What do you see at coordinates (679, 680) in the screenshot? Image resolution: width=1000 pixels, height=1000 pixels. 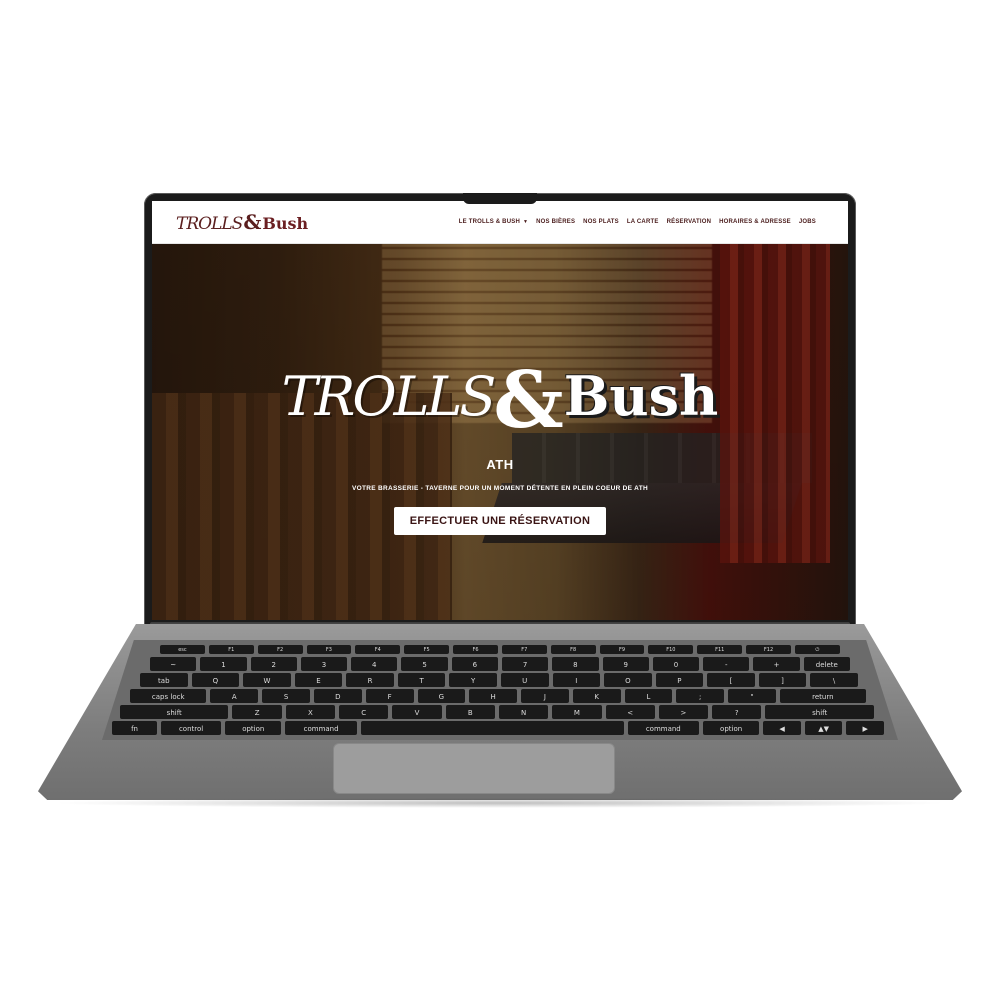 I see `key-p: P` at bounding box center [679, 680].